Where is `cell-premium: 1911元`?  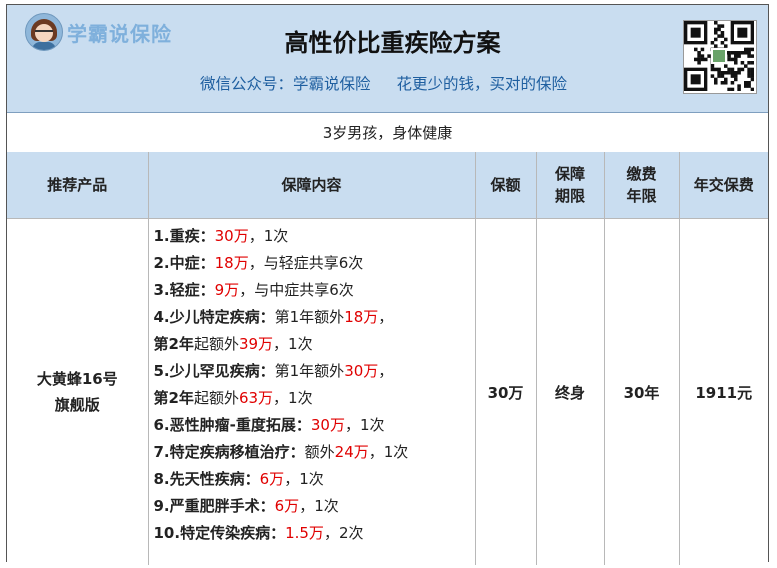 cell-premium: 1911元 is located at coordinates (723, 391).